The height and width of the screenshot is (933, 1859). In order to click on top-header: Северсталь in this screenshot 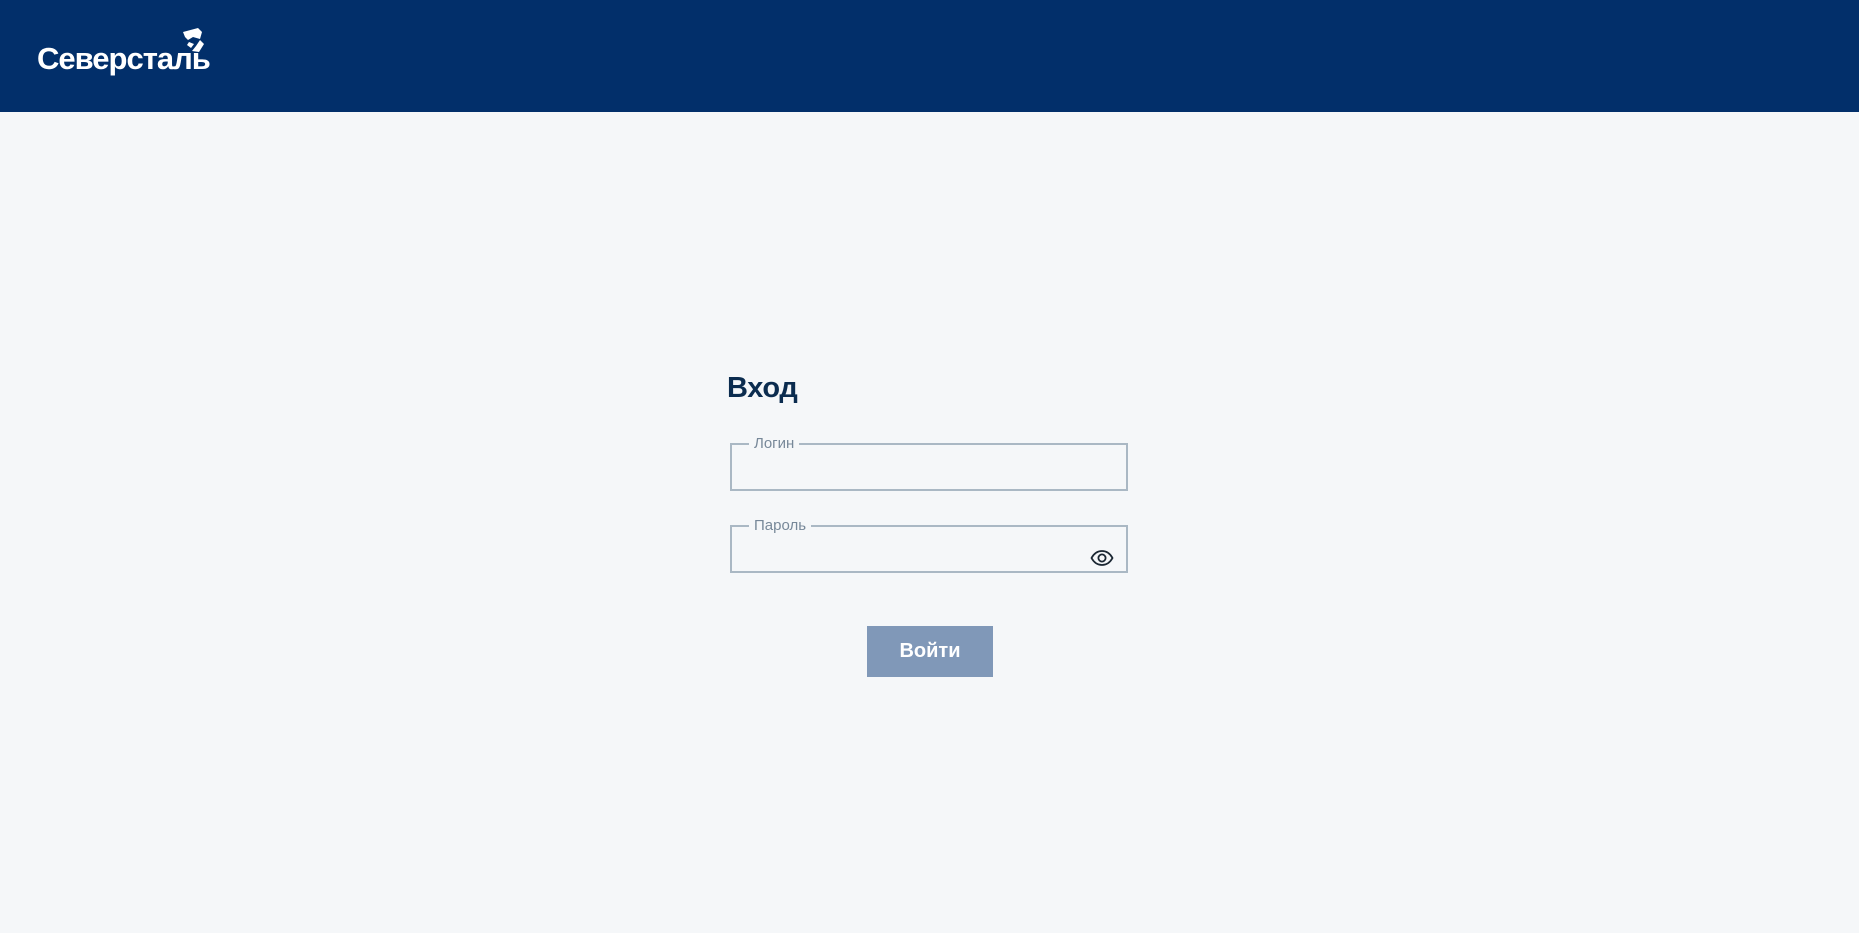, I will do `click(929, 56)`.